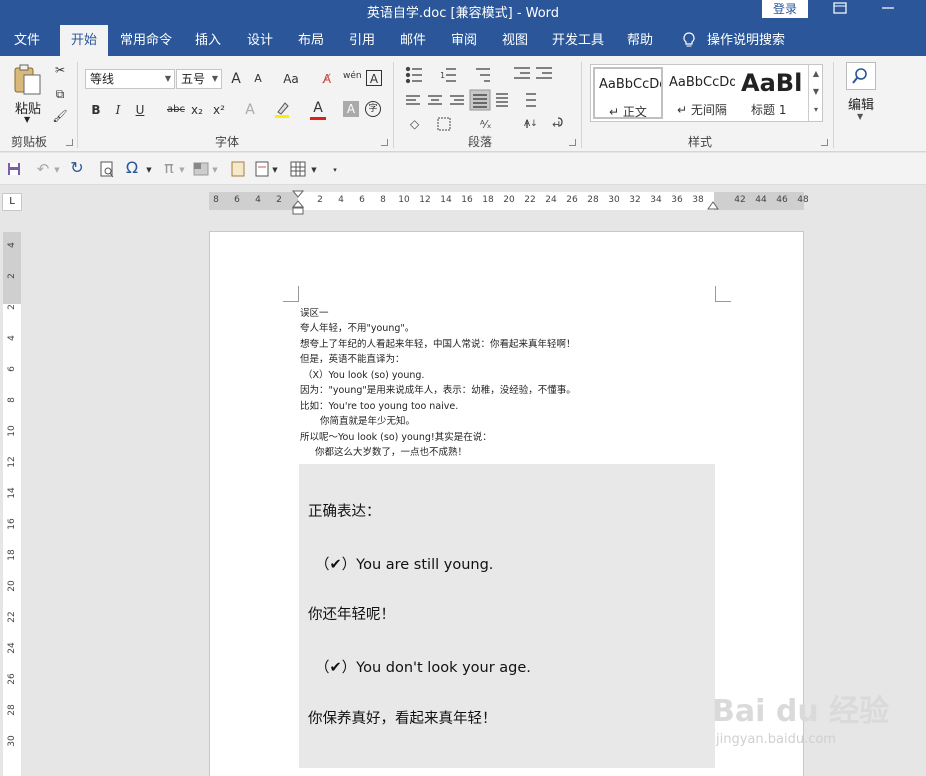 Image resolution: width=926 pixels, height=776 pixels. Describe the element at coordinates (107, 169) in the screenshot. I see `print-preview-icon` at that location.